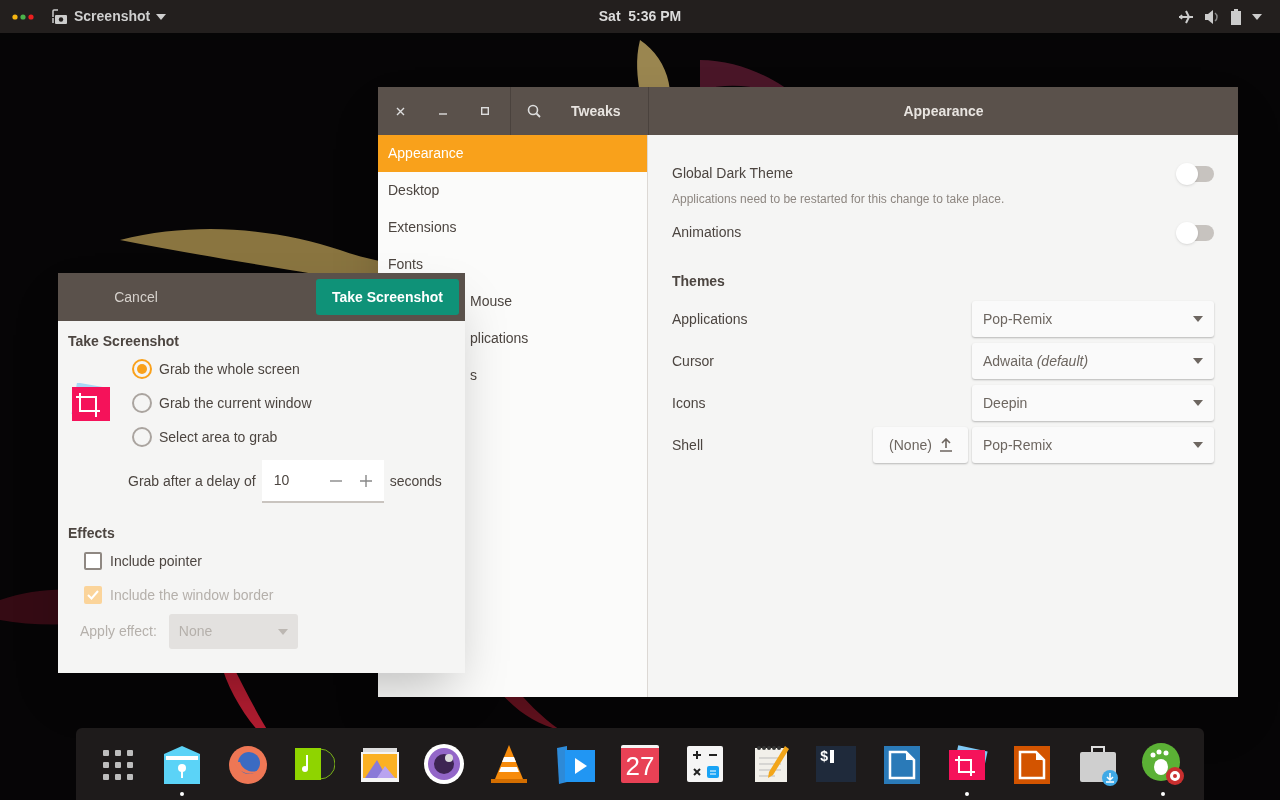  I want to click on sidebar-item: Desktop, so click(512, 190).